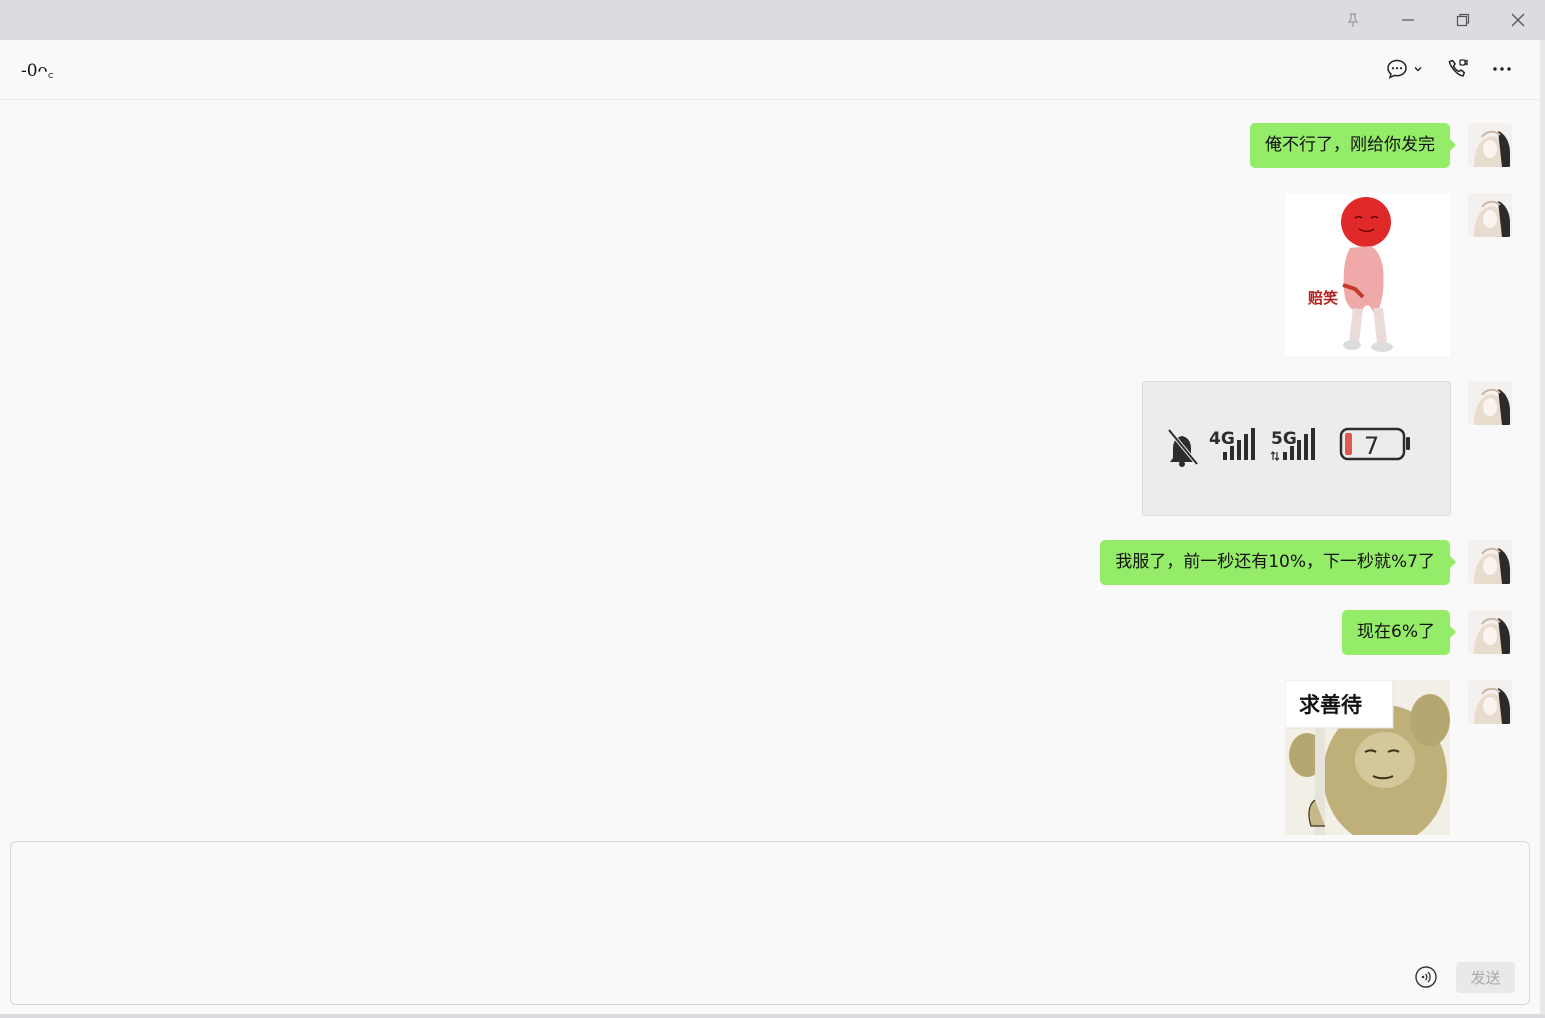 Image resolution: width=1545 pixels, height=1018 pixels. What do you see at coordinates (772, 20) in the screenshot?
I see `window-titlebar` at bounding box center [772, 20].